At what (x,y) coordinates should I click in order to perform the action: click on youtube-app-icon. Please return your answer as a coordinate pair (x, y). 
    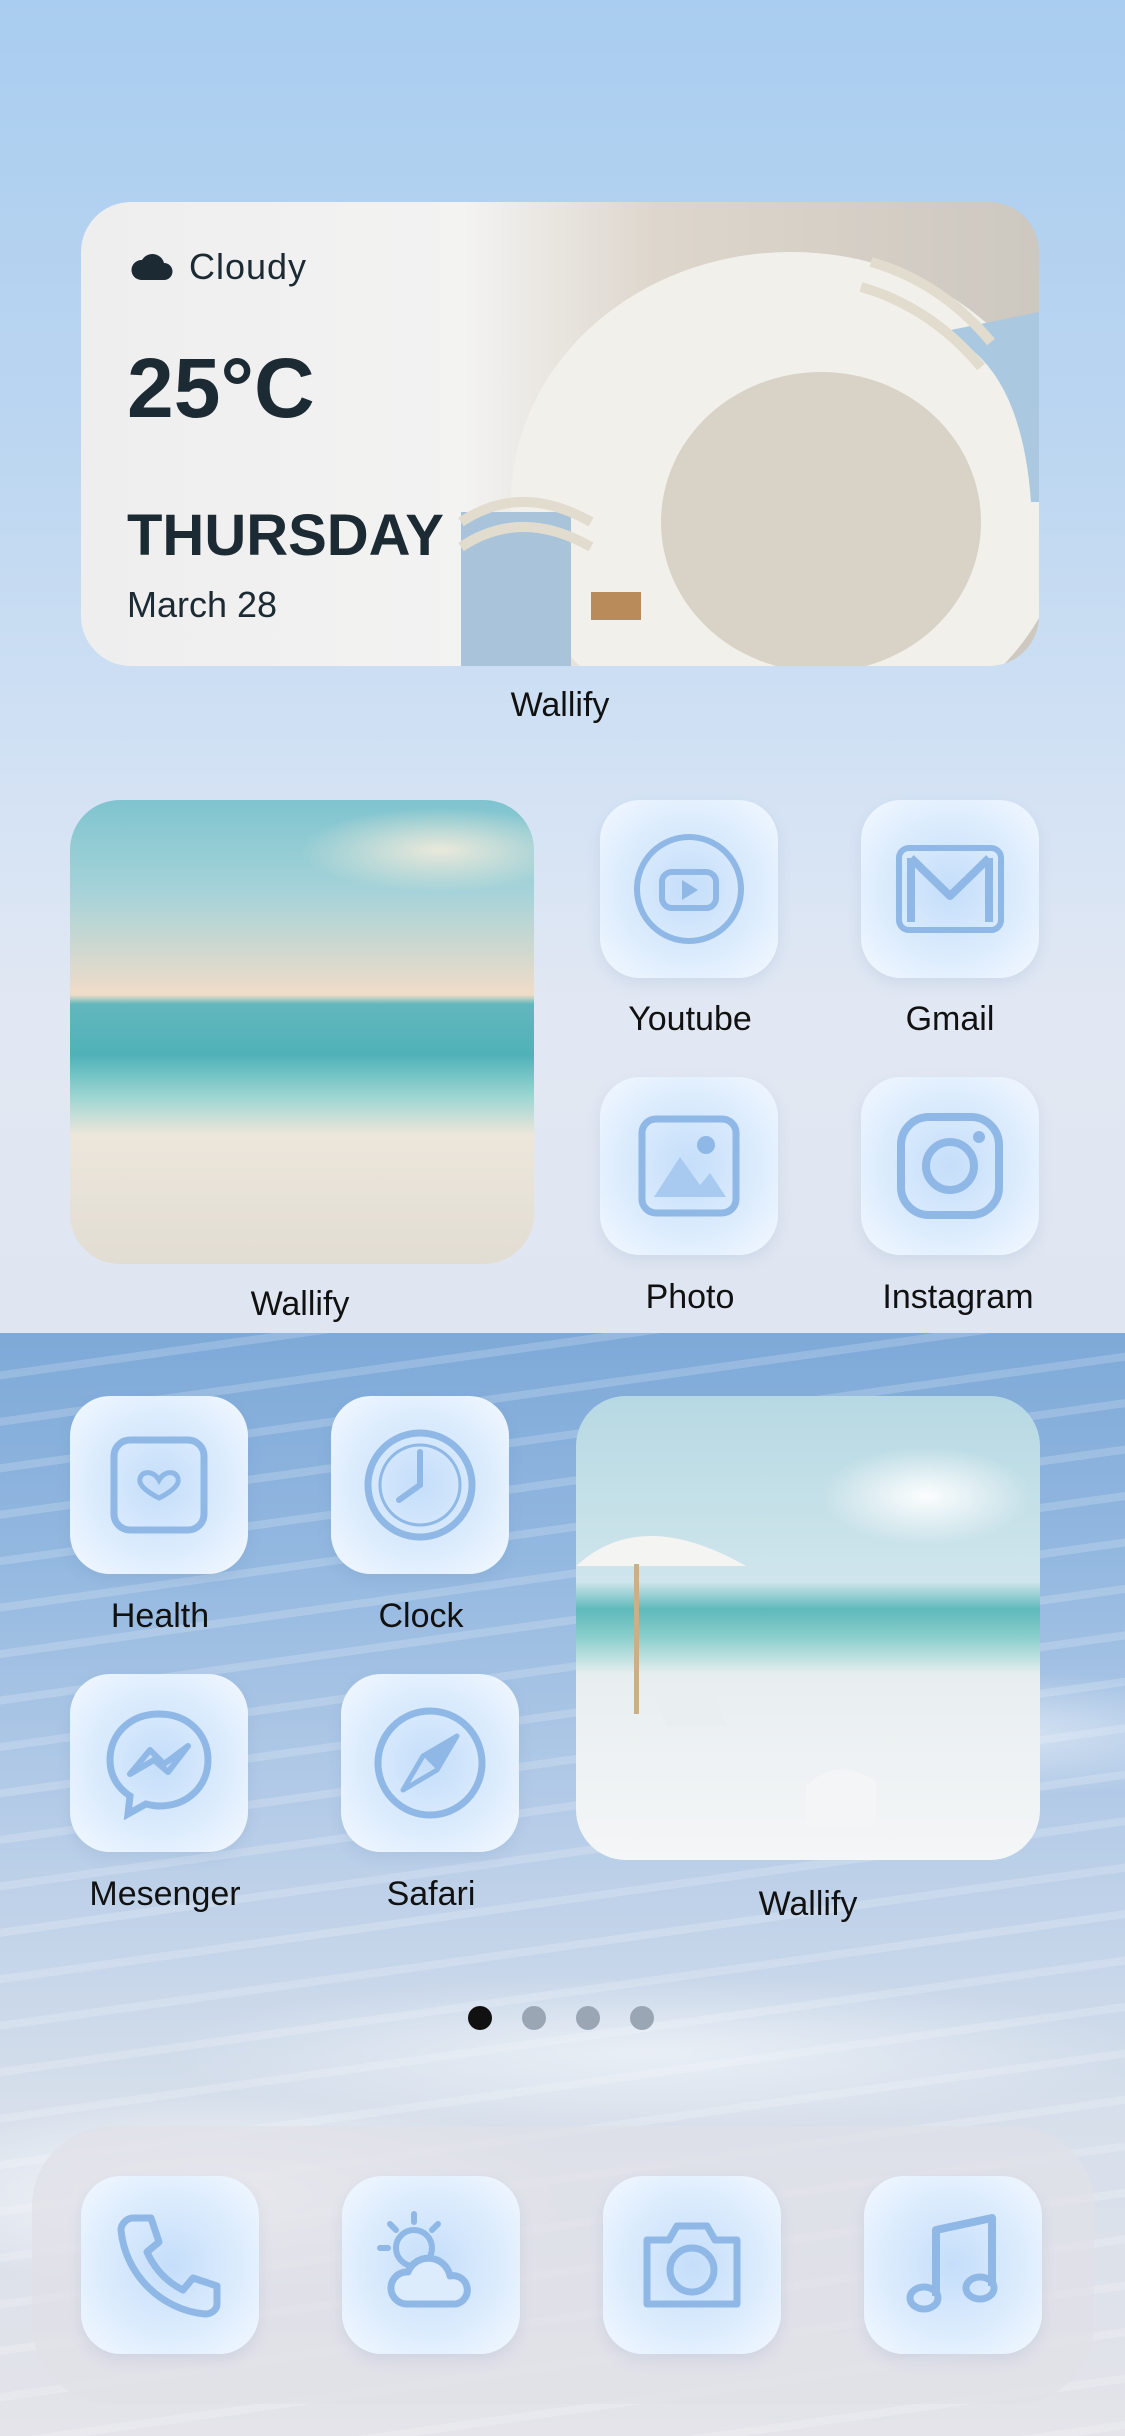
    Looking at the image, I should click on (689, 889).